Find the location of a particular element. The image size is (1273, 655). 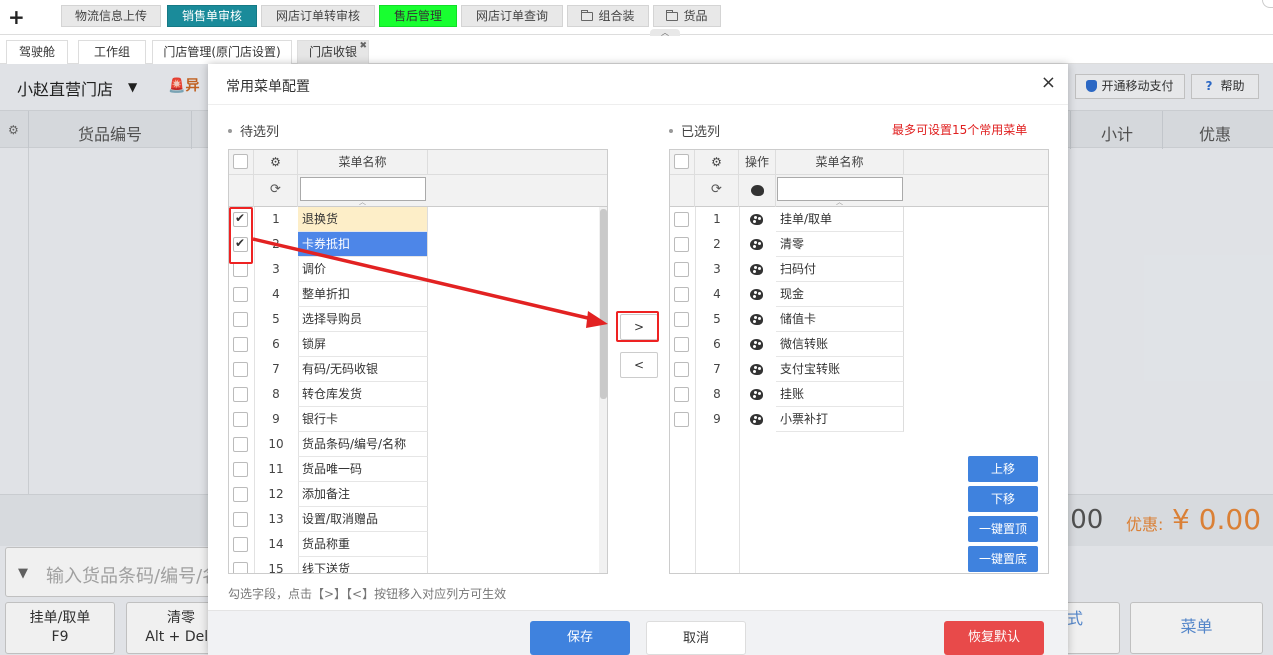

available-list-item: 5 选择导购员 is located at coordinates (414, 319).